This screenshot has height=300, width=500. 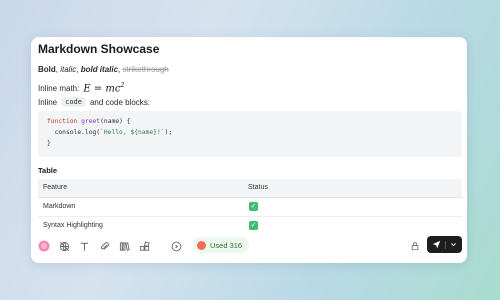 What do you see at coordinates (226, 245) in the screenshot?
I see `usage-label: Used 316` at bounding box center [226, 245].